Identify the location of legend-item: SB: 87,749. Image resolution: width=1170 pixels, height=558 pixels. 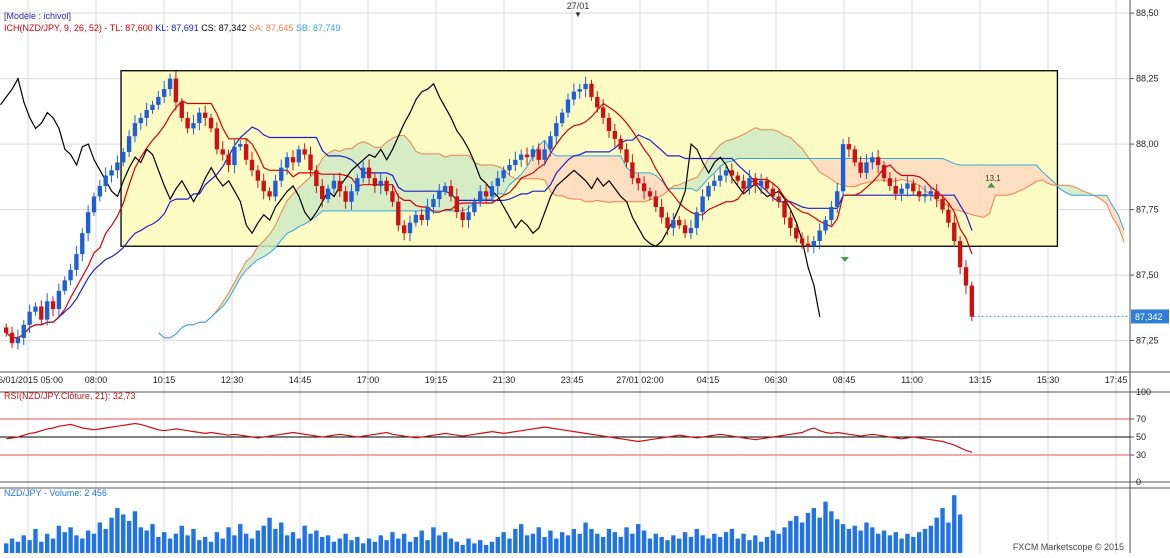
(316, 28).